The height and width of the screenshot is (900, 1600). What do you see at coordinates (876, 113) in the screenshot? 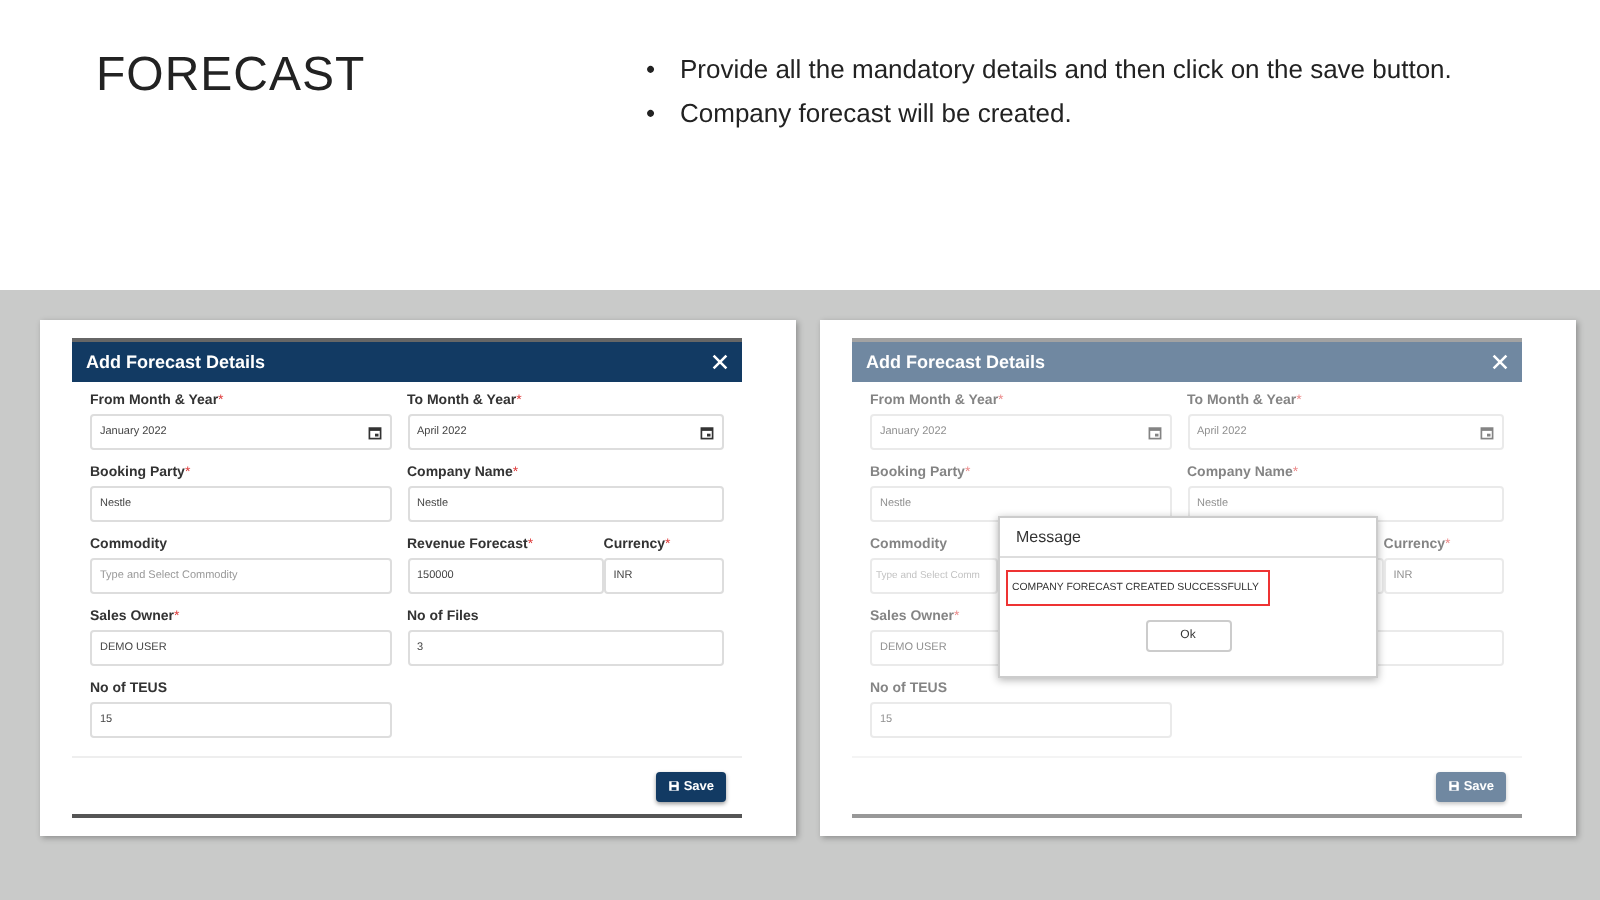
I see `bullet-text: Company forecast will be created.` at bounding box center [876, 113].